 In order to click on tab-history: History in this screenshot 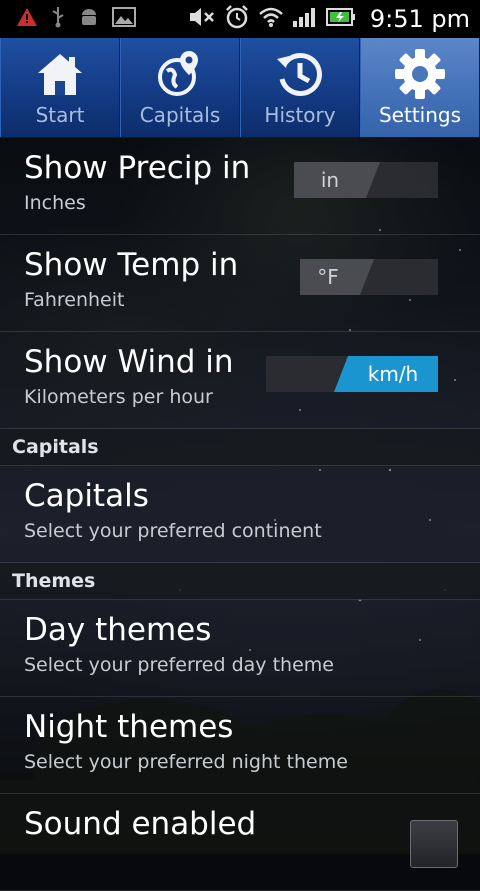, I will do `click(300, 87)`.